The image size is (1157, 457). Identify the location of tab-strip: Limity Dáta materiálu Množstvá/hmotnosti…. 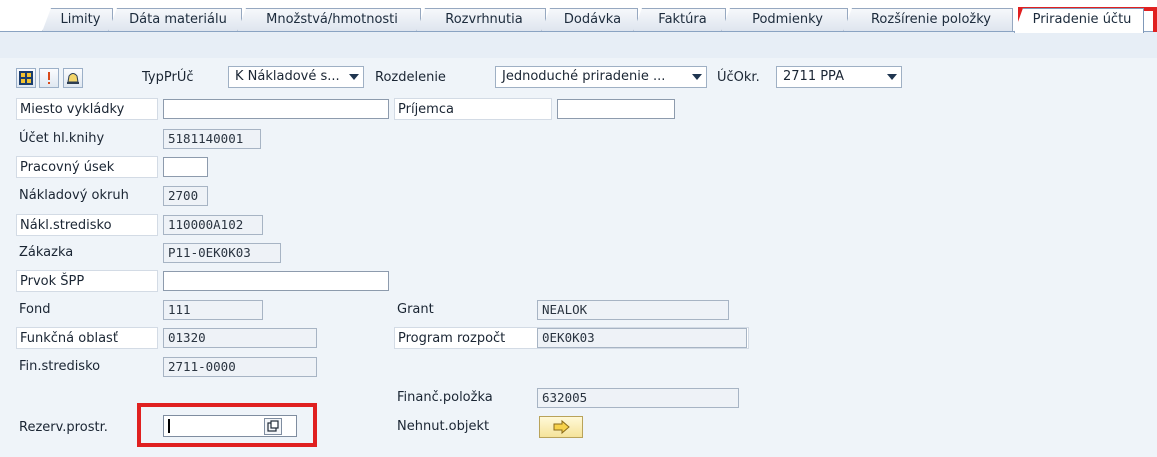
(578, 16).